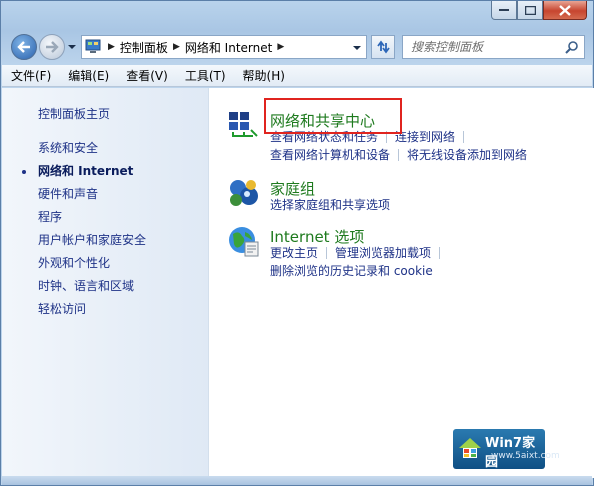  What do you see at coordinates (244, 193) in the screenshot?
I see `homegroup-icon` at bounding box center [244, 193].